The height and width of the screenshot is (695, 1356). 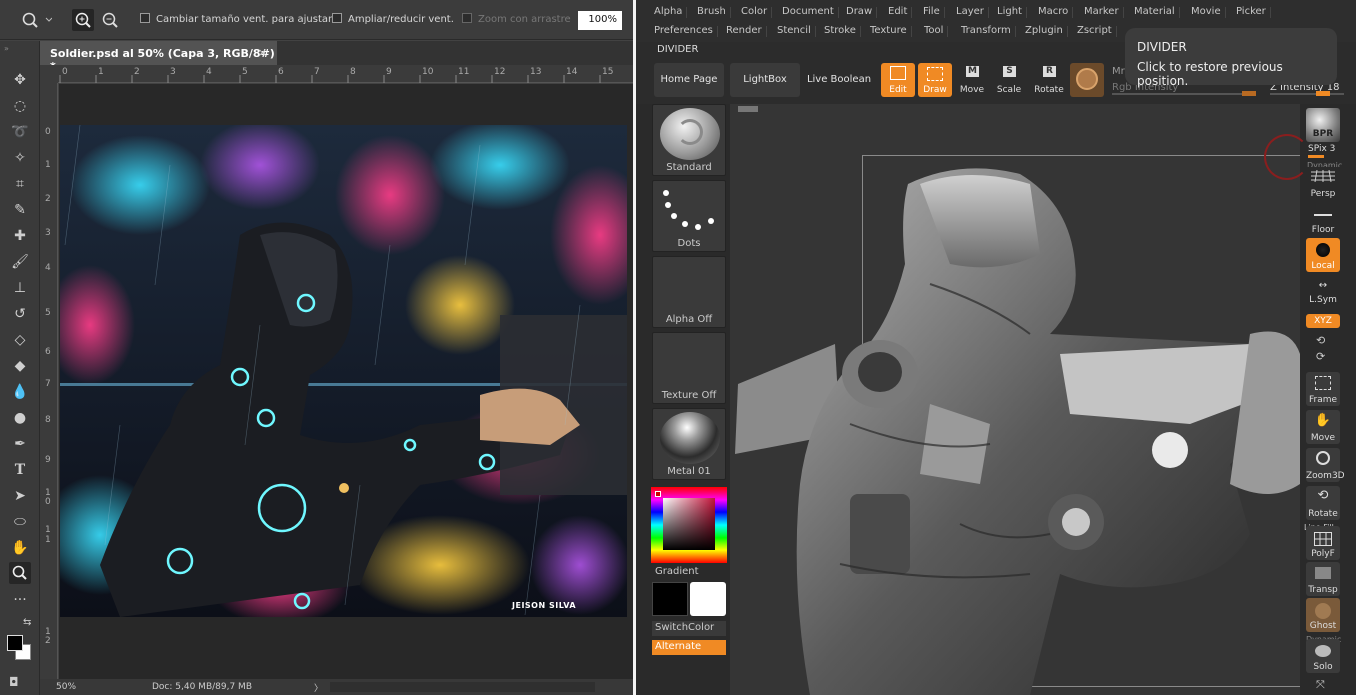 I want to click on status-menu-arrow: 〉, so click(x=318, y=687).